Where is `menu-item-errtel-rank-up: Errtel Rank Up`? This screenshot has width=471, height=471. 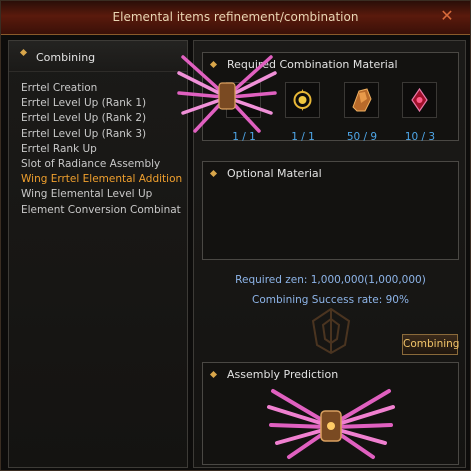 menu-item-errtel-rank-up: Errtel Rank Up is located at coordinates (101, 150).